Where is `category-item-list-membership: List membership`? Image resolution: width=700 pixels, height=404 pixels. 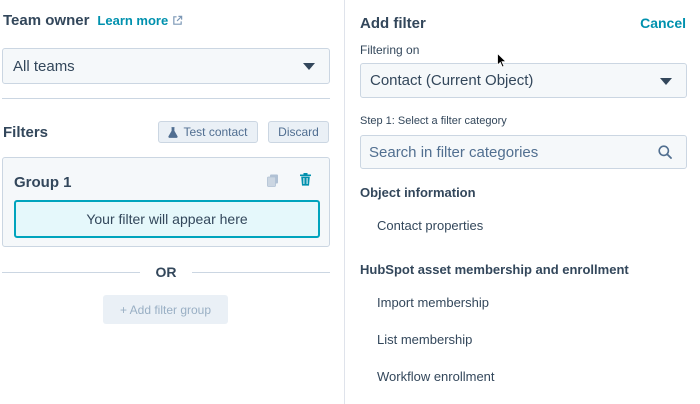
category-item-list-membership: List membership is located at coordinates (424, 339).